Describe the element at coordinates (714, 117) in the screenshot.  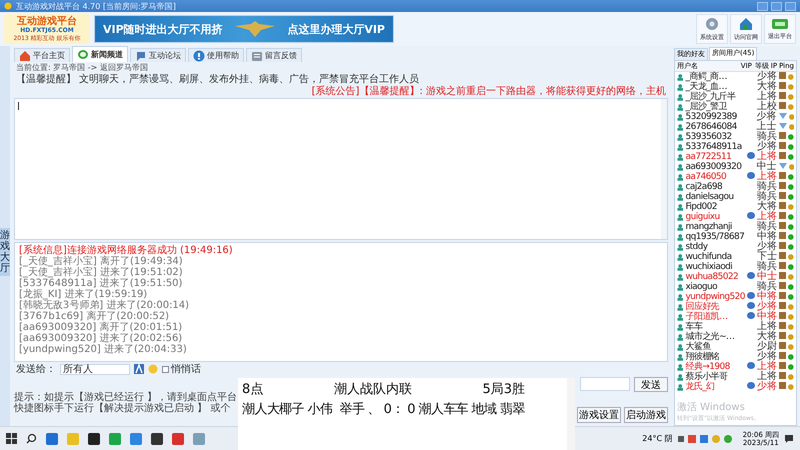
I see `user-name: 5320992389` at that location.